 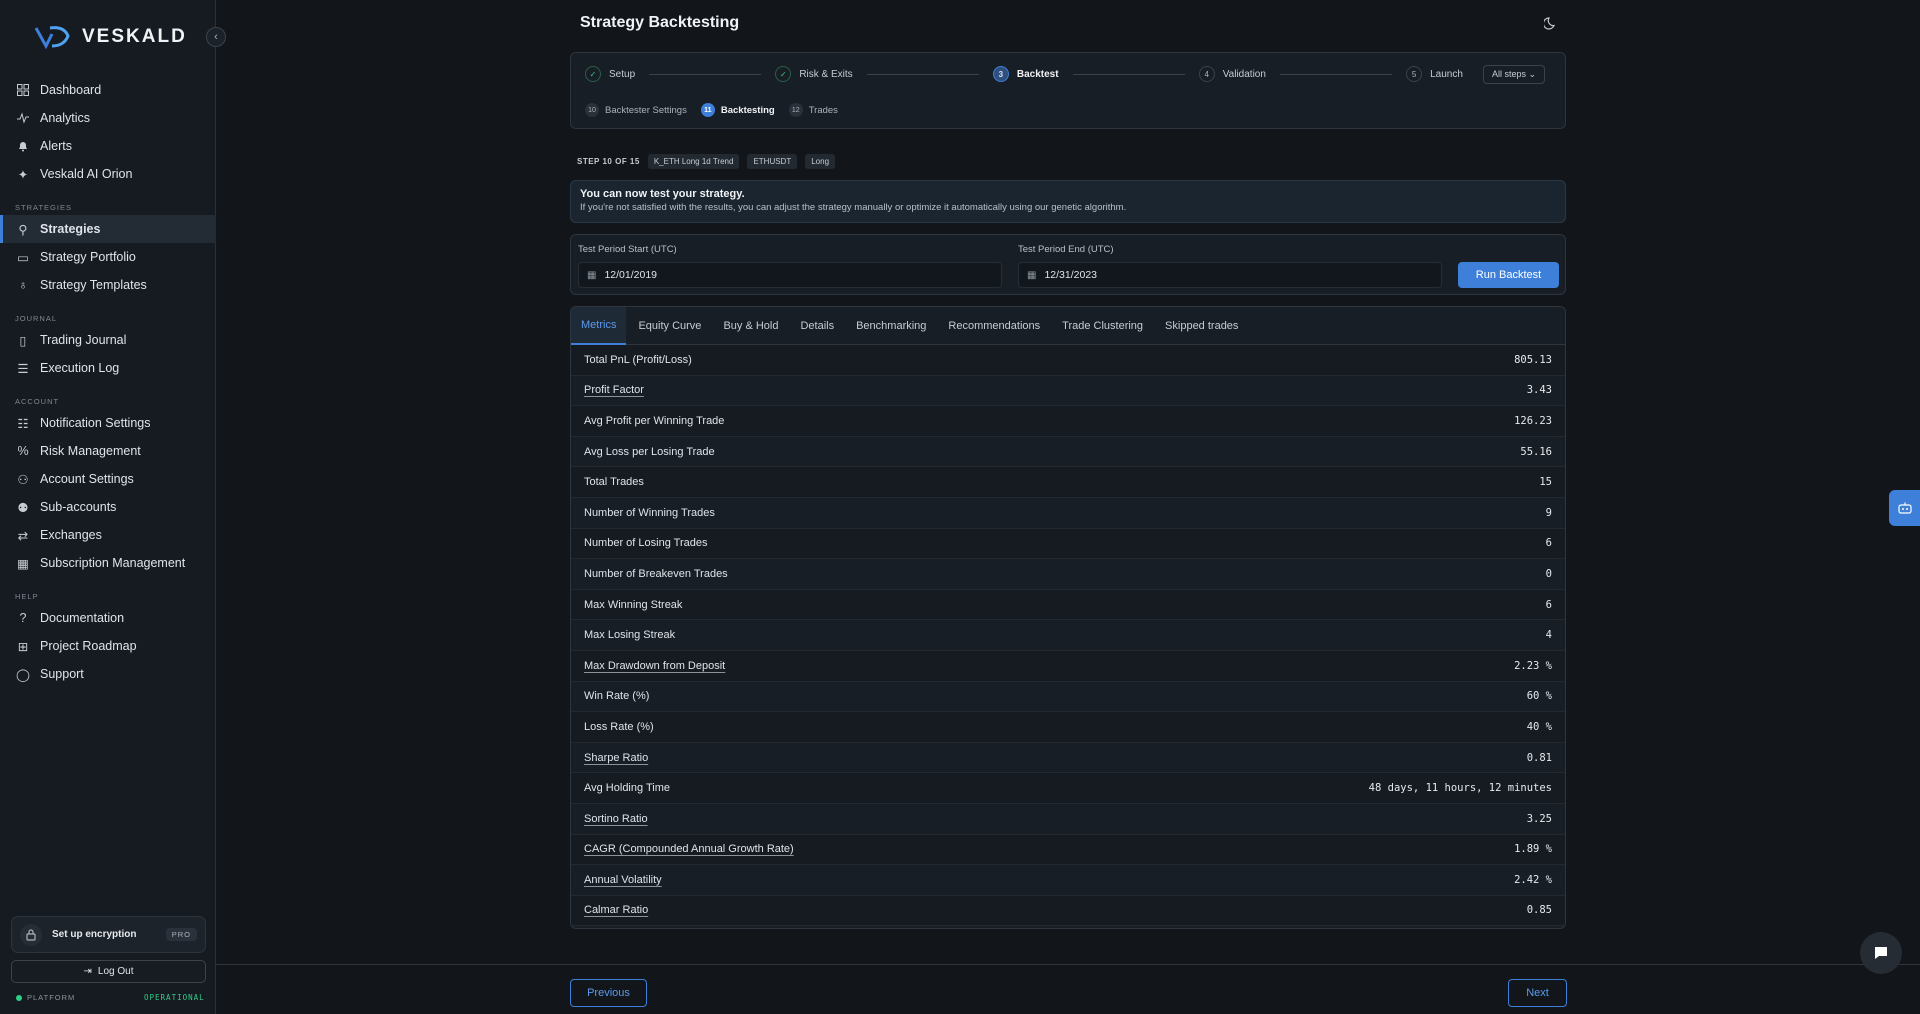 What do you see at coordinates (820, 161) in the screenshot?
I see `direction-chip: Long` at bounding box center [820, 161].